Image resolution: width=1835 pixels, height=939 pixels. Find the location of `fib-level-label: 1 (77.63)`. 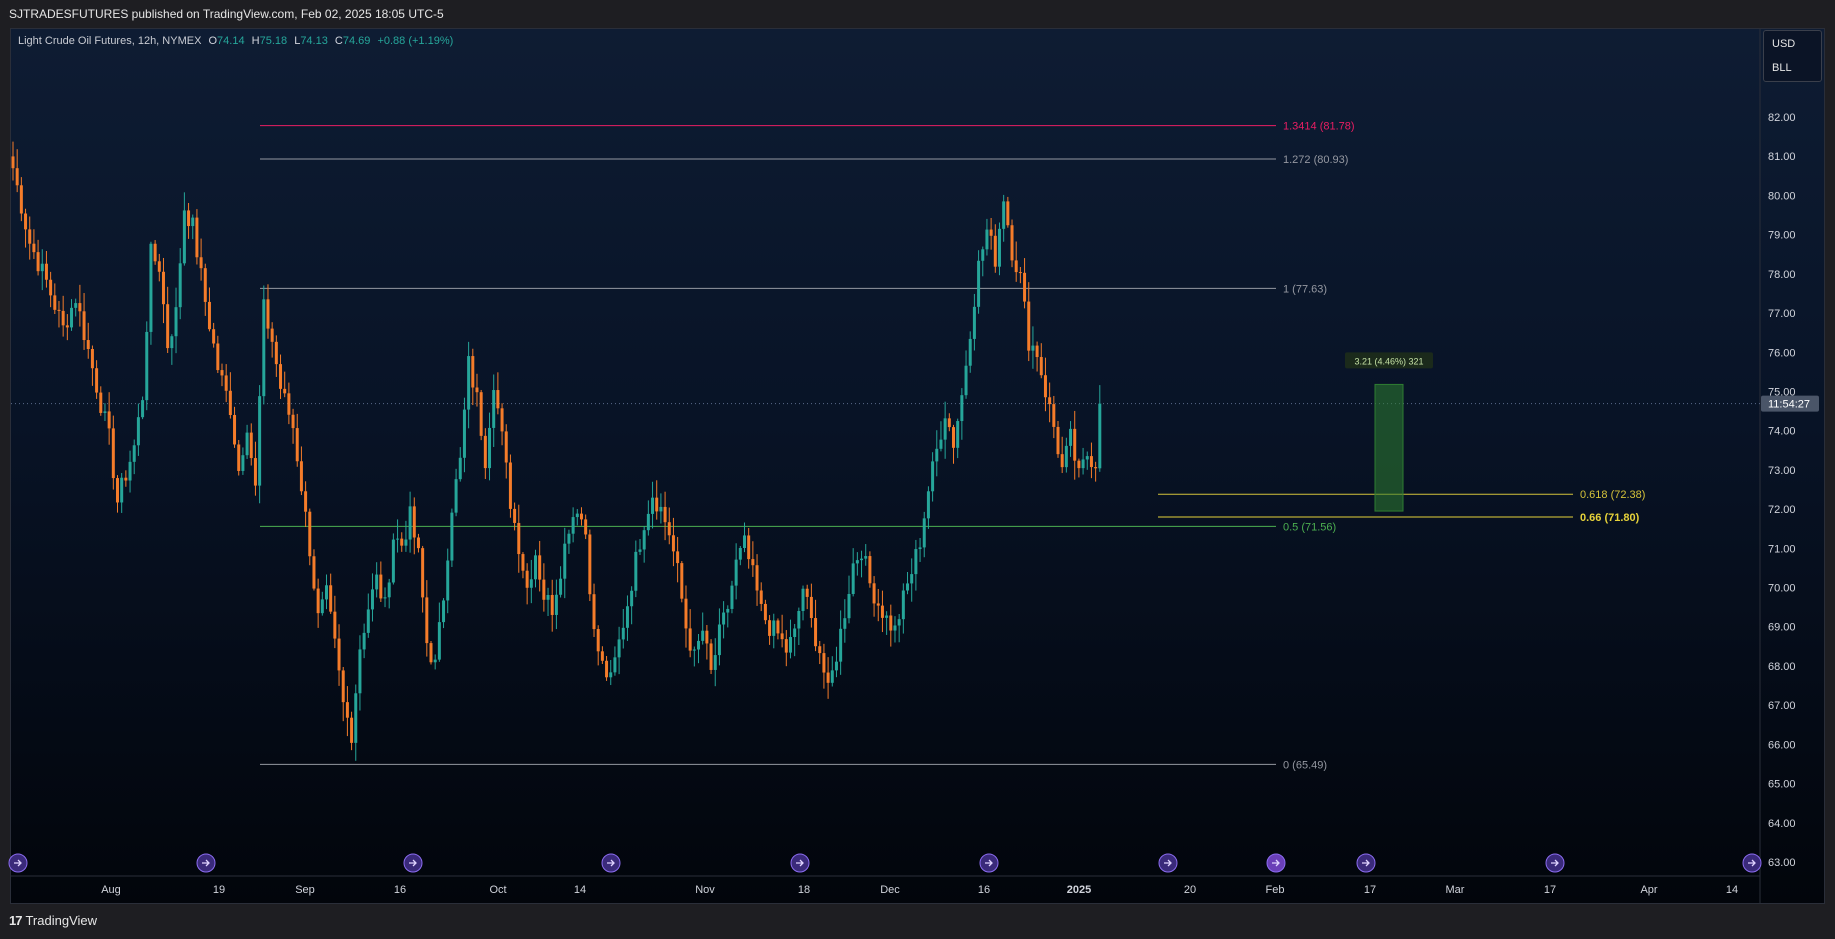

fib-level-label: 1 (77.63) is located at coordinates (1305, 289).